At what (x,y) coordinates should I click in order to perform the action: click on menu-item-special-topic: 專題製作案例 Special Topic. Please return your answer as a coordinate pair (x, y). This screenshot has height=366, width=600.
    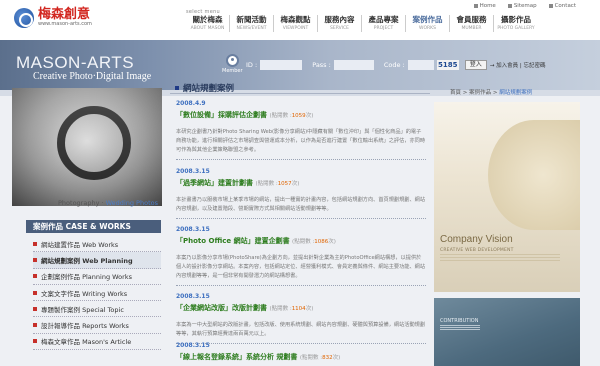
    Looking at the image, I should click on (97, 309).